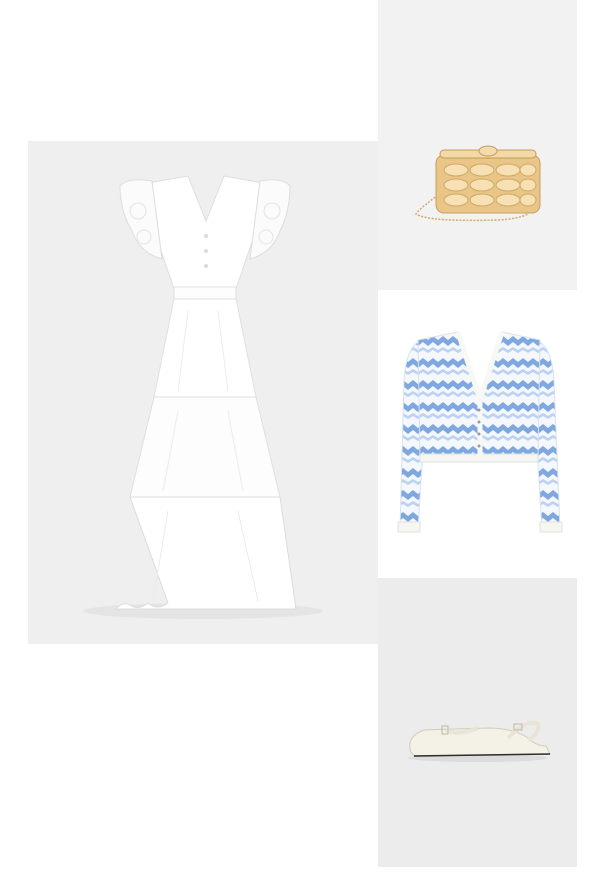  I want to click on blue-wave-knit-cardigan-image, so click(480, 432).